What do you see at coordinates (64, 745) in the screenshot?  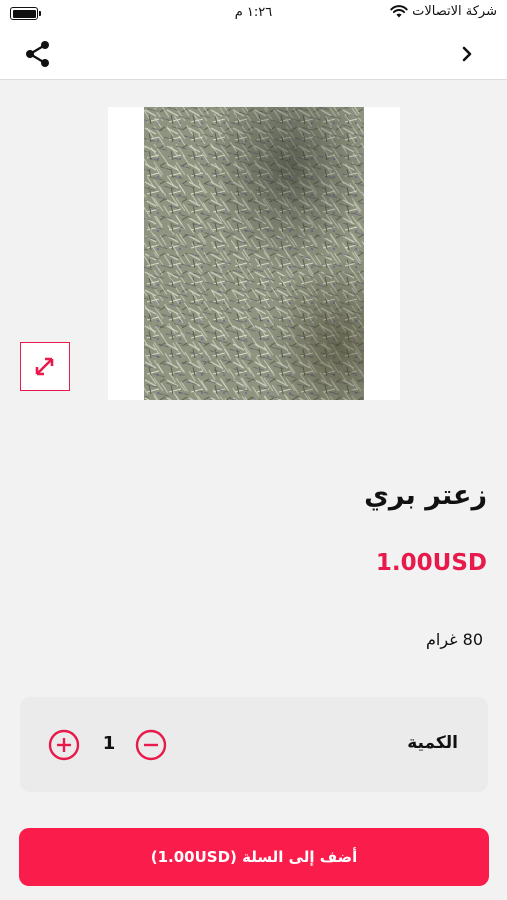 I see `plus-icon` at bounding box center [64, 745].